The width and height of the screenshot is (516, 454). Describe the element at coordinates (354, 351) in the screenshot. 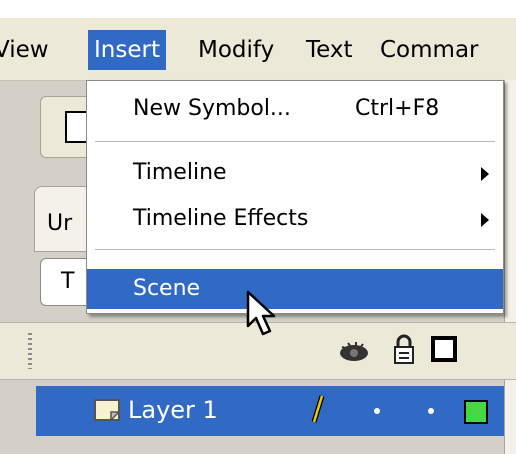

I see `eye-icon` at that location.